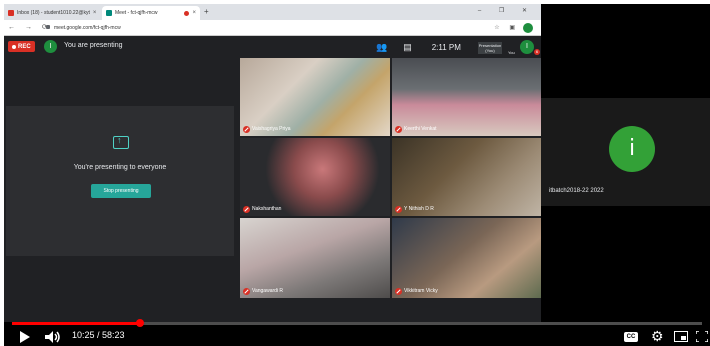 This screenshot has width=710, height=346. I want to click on participant-name: Vangawardi R, so click(268, 291).